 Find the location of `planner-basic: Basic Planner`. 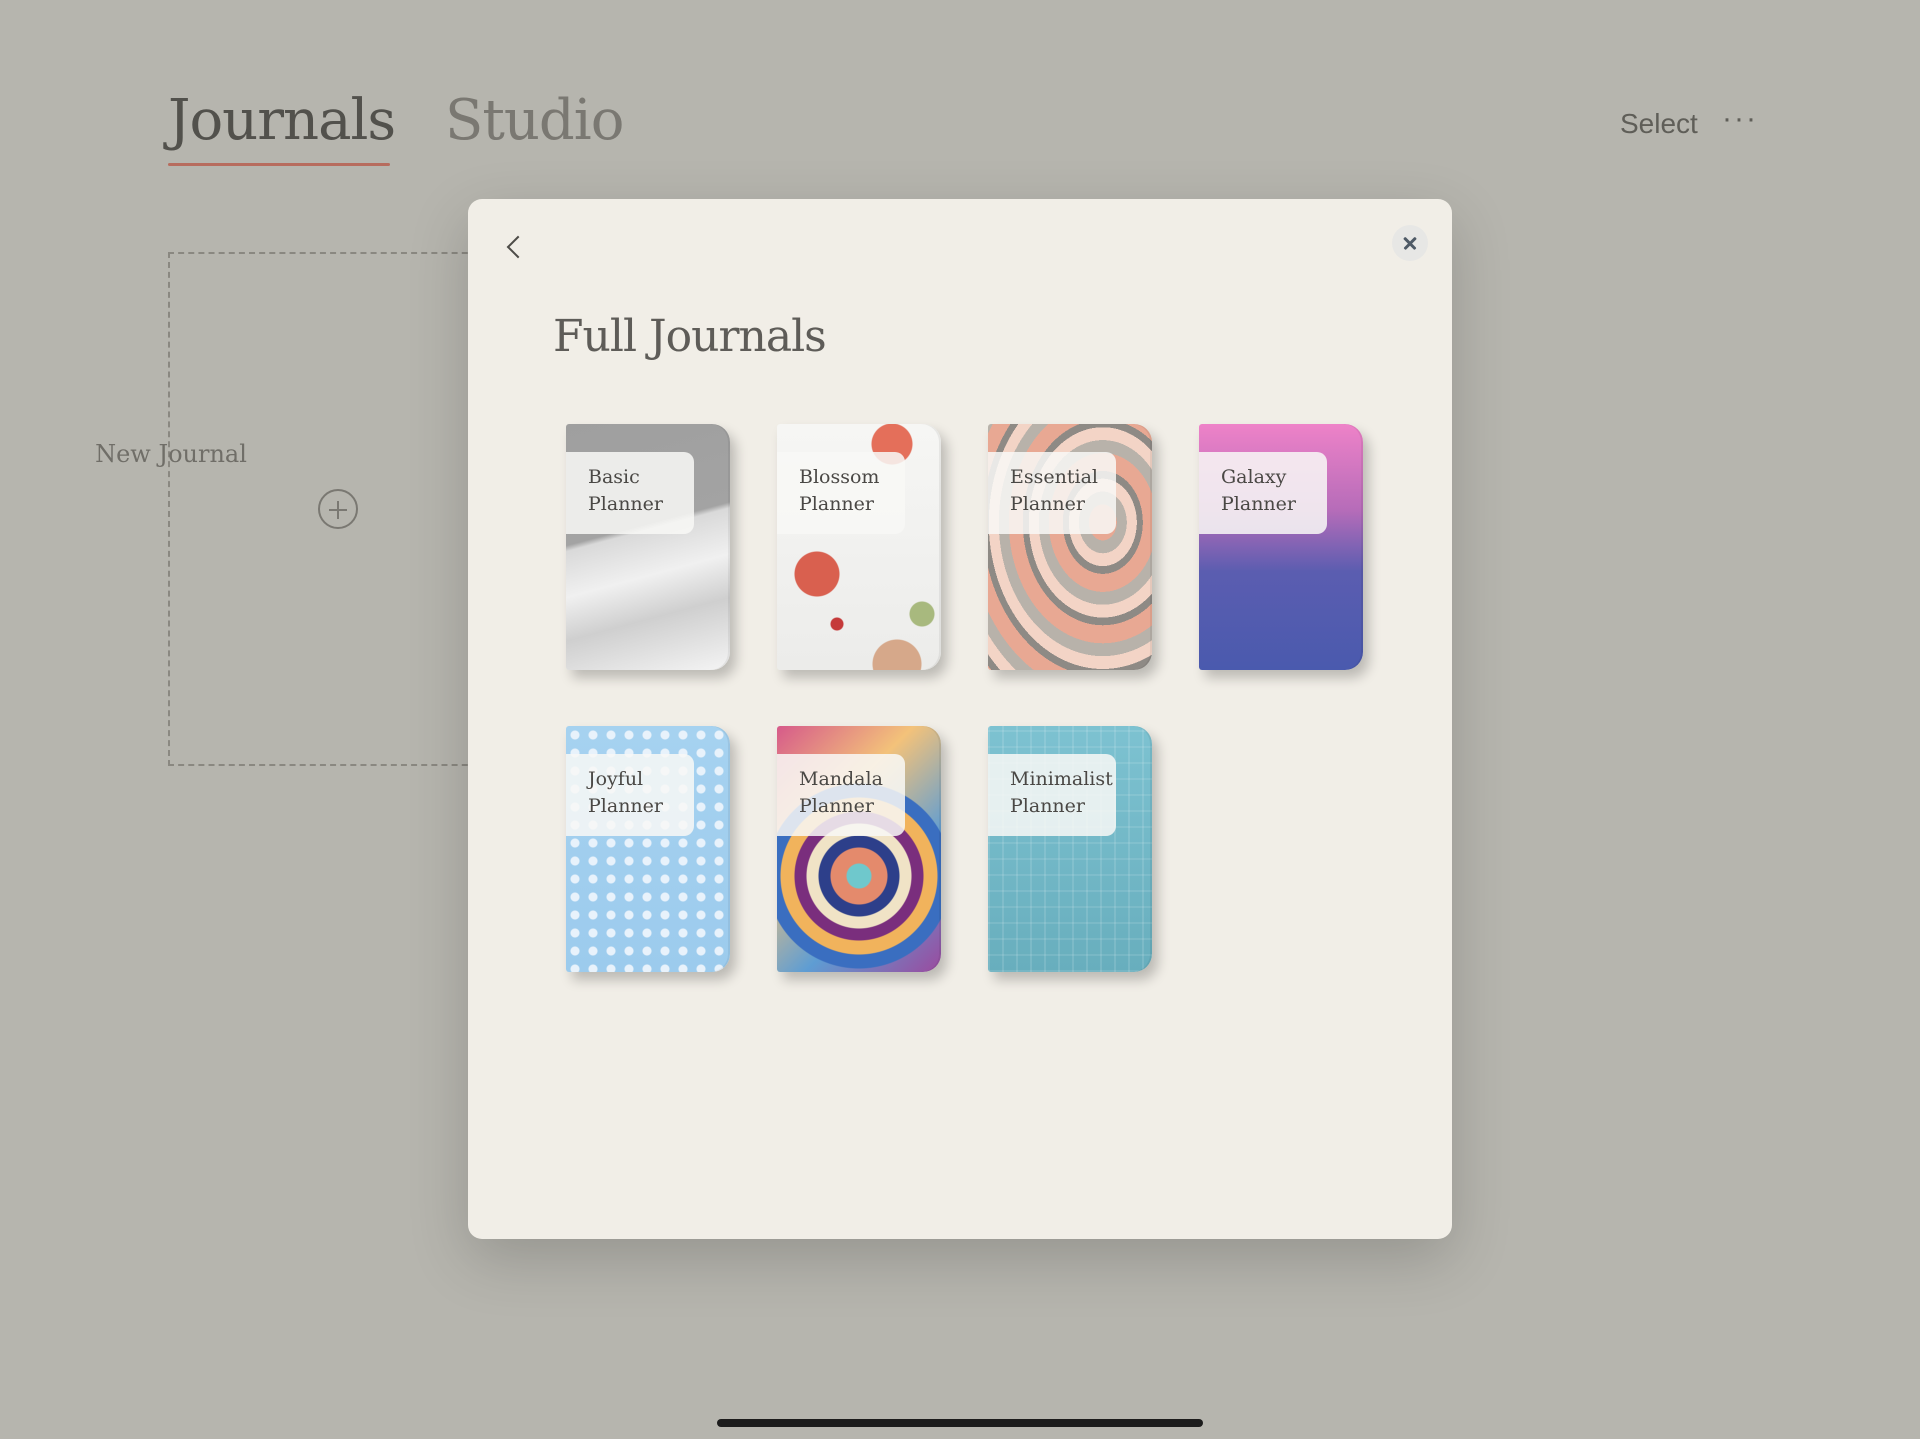

planner-basic: Basic Planner is located at coordinates (648, 547).